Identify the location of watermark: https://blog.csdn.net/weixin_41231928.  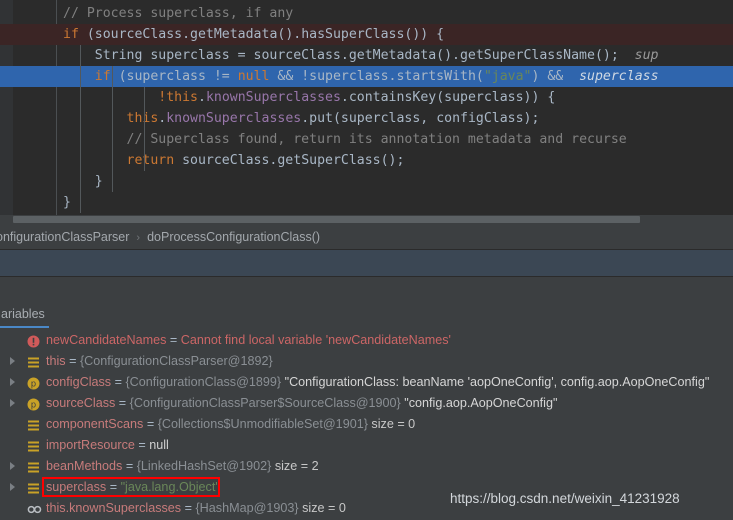
(565, 498).